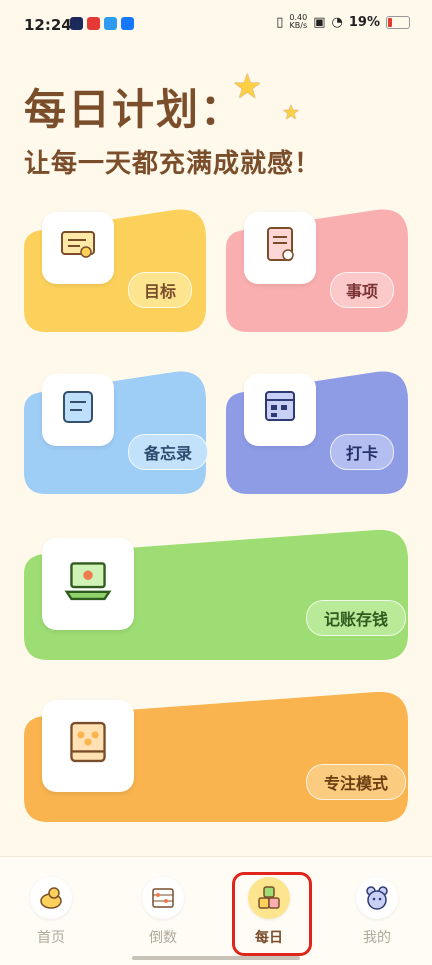  I want to click on focus-label: 专注模式, so click(356, 782).